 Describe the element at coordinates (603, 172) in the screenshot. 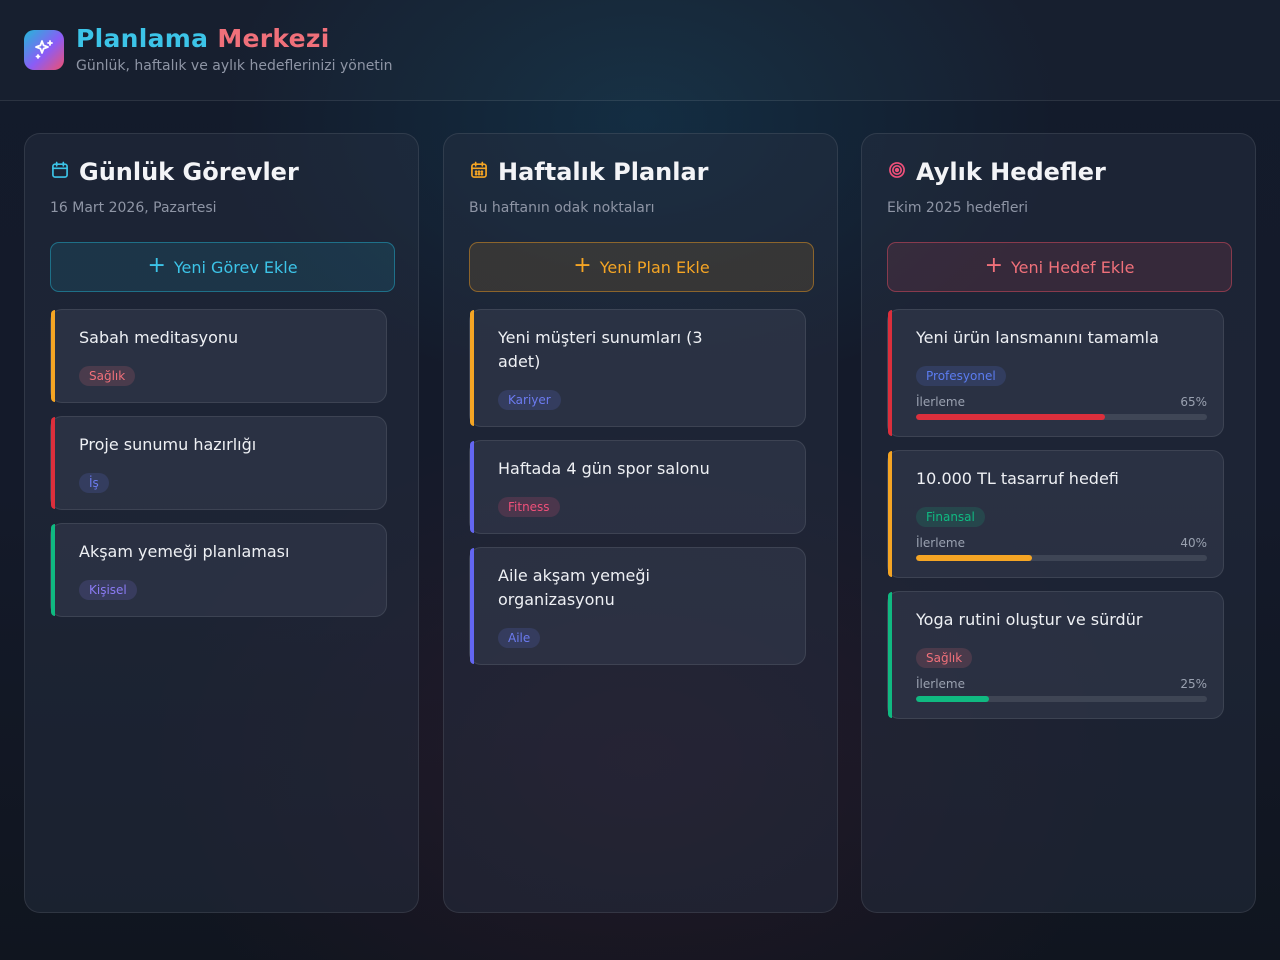

I see `column-title: Haftalık Planlar` at that location.